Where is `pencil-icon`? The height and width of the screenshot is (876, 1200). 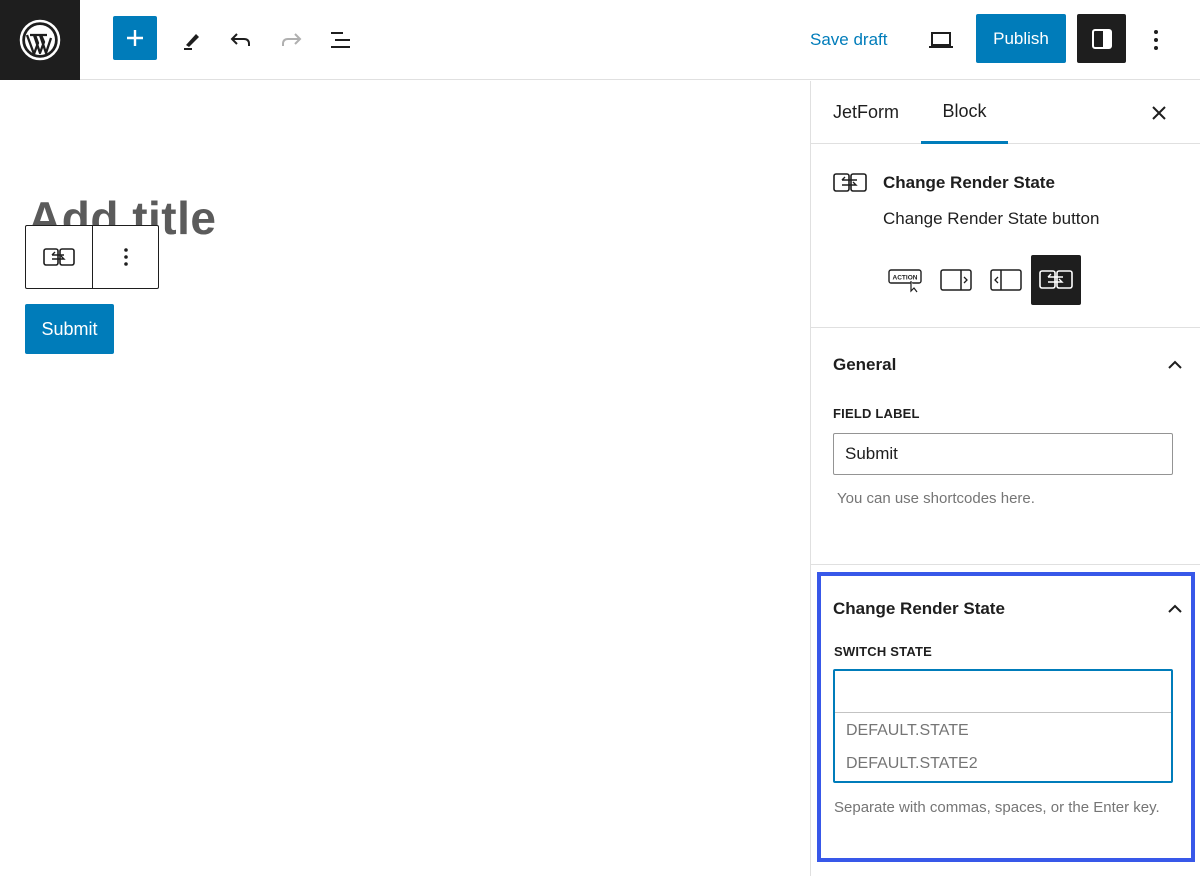 pencil-icon is located at coordinates (192, 40).